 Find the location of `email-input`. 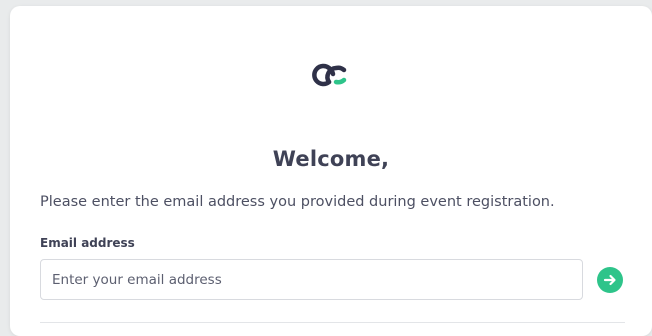

email-input is located at coordinates (311, 279).